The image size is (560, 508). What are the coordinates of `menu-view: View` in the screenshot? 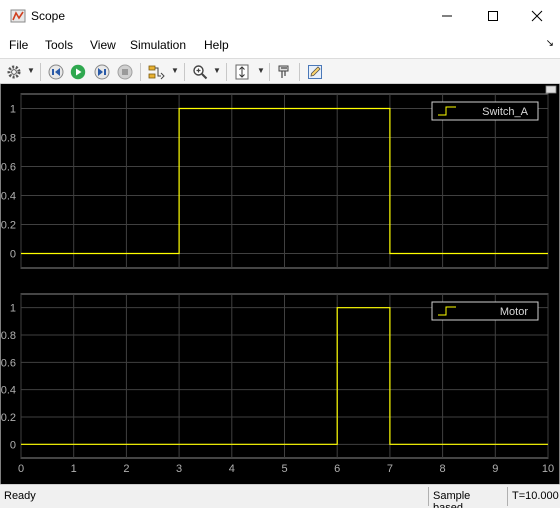 It's located at (103, 45).